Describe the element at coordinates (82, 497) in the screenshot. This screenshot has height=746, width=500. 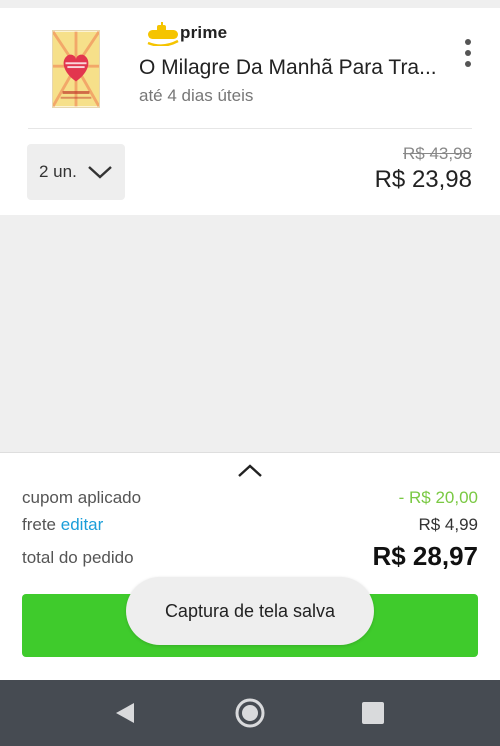
I see `coupon-label: cupom aplicado` at that location.